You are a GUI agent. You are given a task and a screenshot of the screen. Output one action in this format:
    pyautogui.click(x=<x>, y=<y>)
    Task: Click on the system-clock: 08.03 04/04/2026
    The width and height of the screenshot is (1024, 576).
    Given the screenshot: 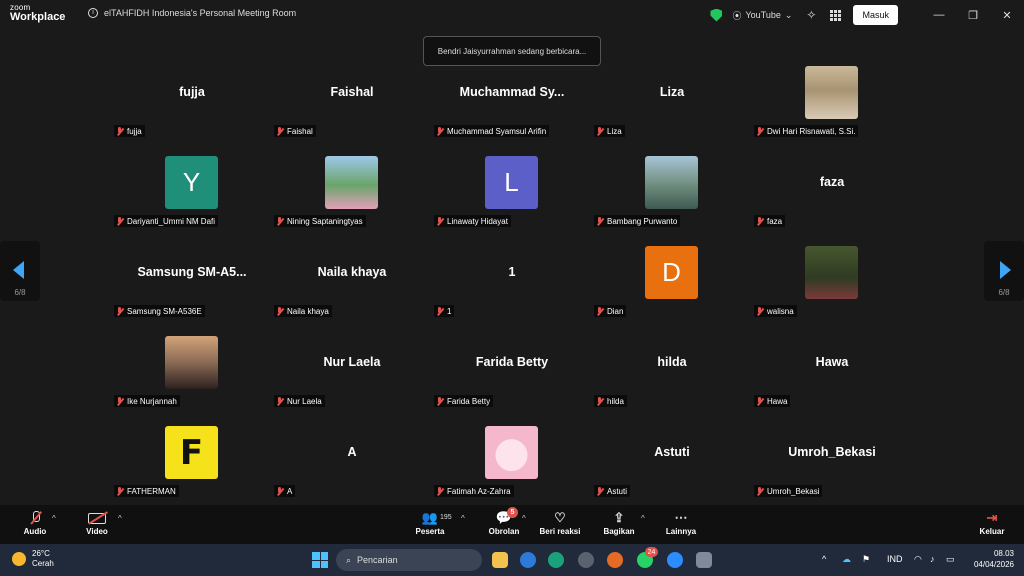 What is the action you would take?
    pyautogui.click(x=994, y=560)
    